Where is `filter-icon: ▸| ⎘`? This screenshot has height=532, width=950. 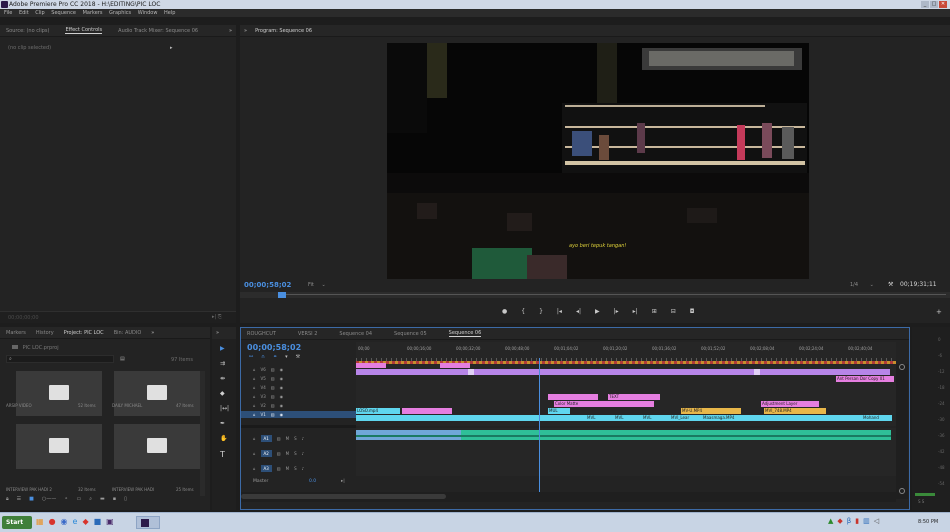 filter-icon: ▸| ⎘ is located at coordinates (217, 317).